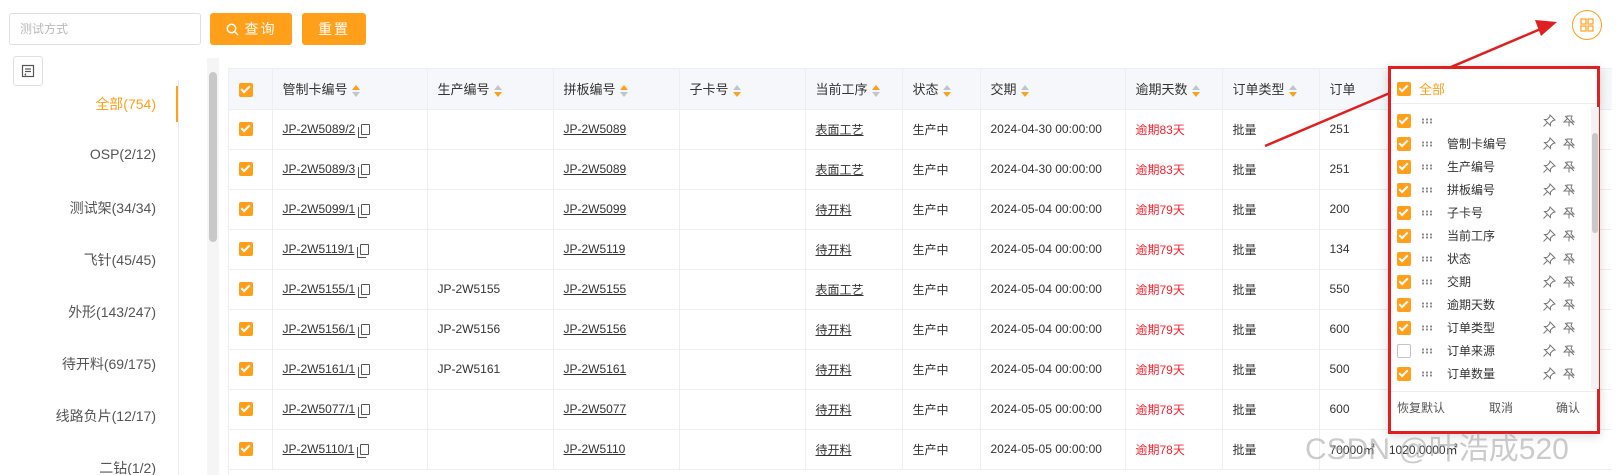  What do you see at coordinates (1487, 166) in the screenshot?
I see `column-option: 生产编号` at bounding box center [1487, 166].